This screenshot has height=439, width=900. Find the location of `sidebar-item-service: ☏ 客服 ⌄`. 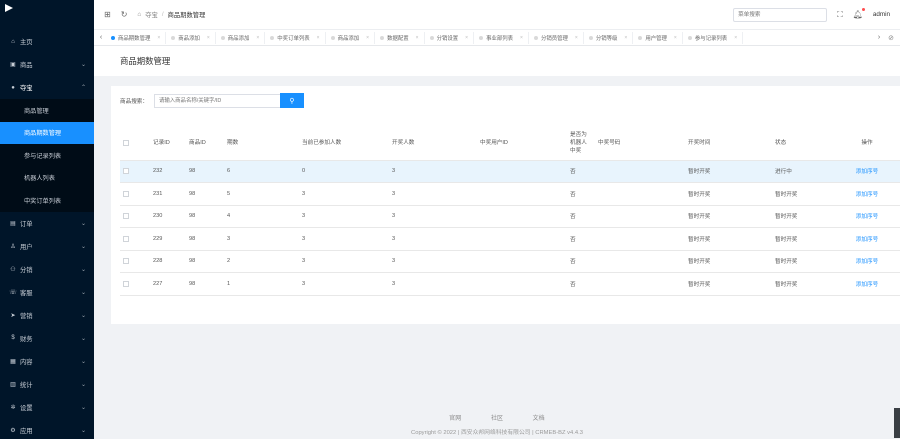

sidebar-item-service: ☏ 客服 ⌄ is located at coordinates (47, 292).